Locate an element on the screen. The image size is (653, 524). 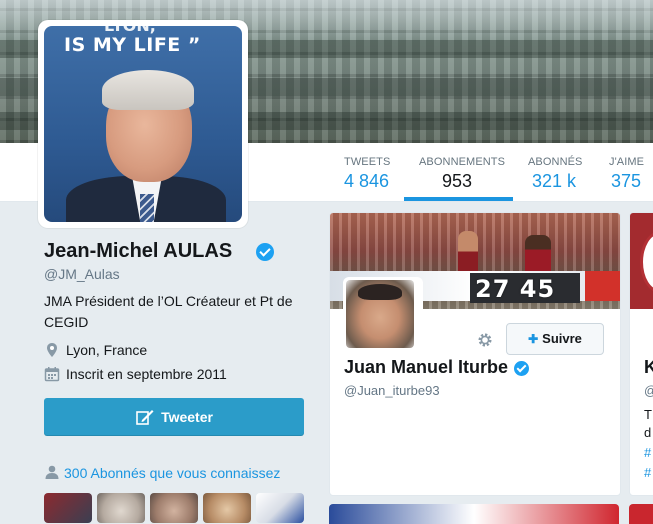
add-user-icon: ✚ is located at coordinates (533, 339).